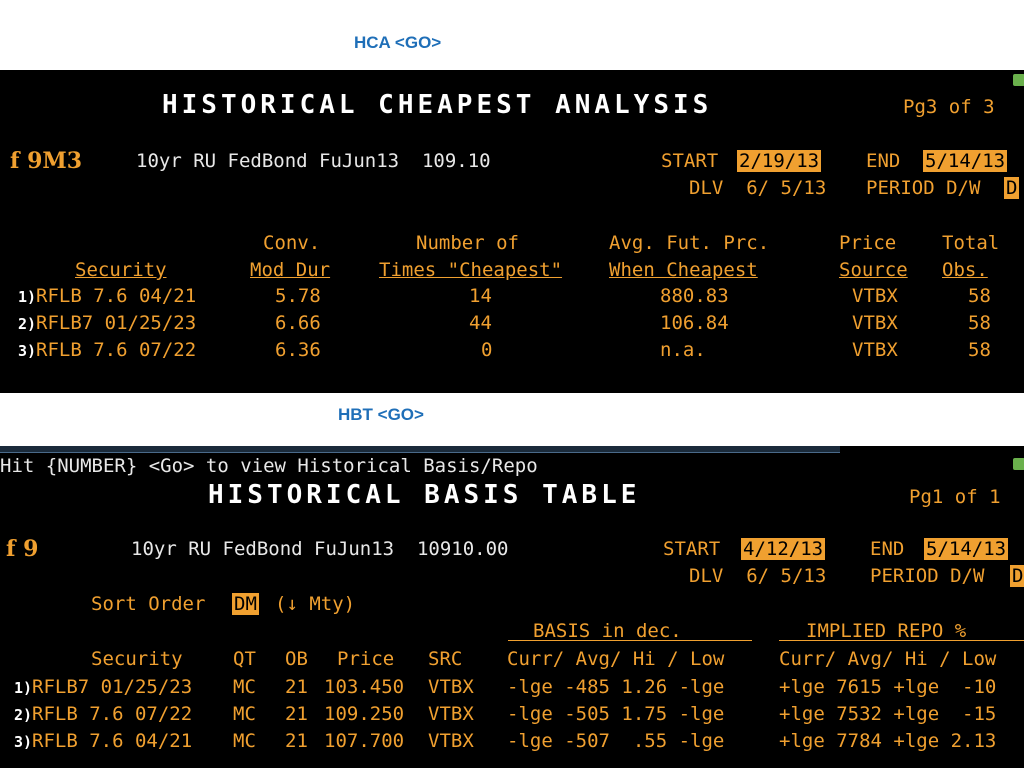 The image size is (1024, 768). Describe the element at coordinates (616, 741) in the screenshot. I see `basis-values: -lge -507 .55 -lge` at that location.